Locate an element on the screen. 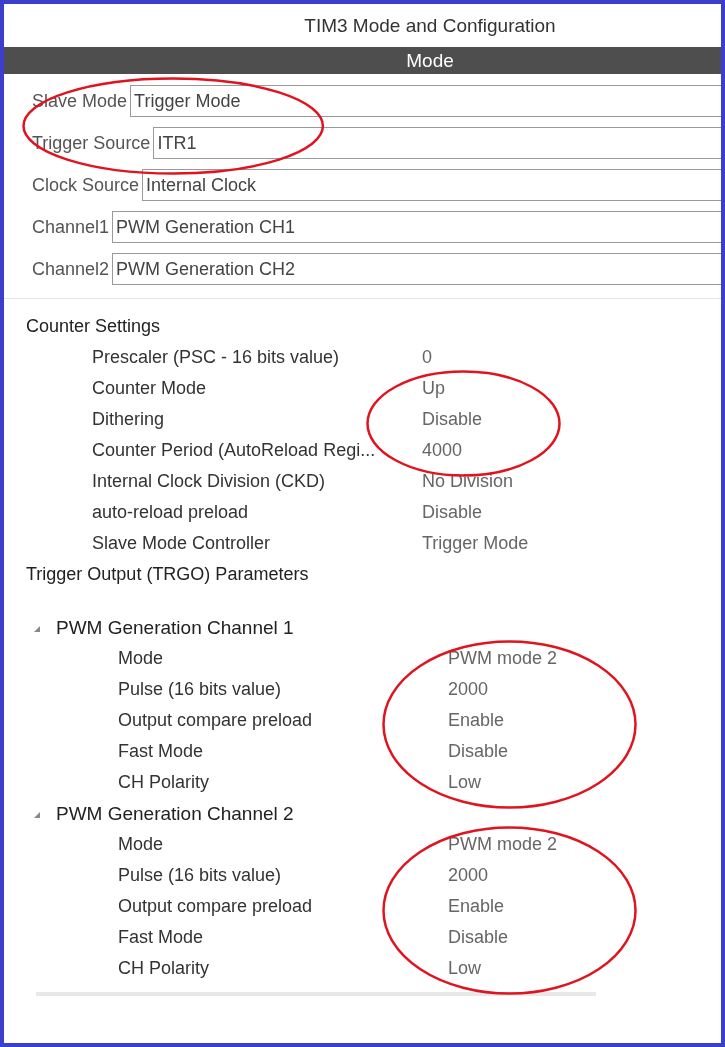  field-label: Clock Source is located at coordinates (86, 185).